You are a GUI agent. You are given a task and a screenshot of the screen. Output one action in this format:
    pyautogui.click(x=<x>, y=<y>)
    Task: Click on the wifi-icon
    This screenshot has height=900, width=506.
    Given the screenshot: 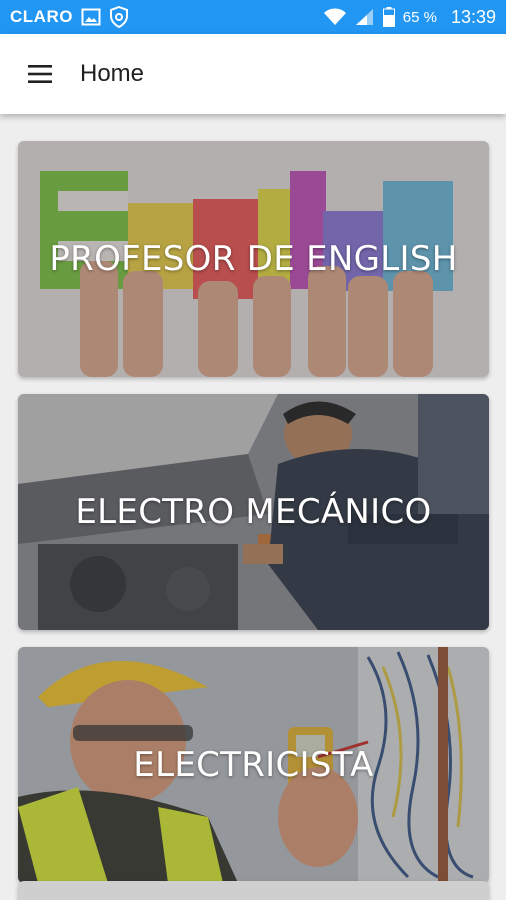 What is the action you would take?
    pyautogui.click(x=335, y=17)
    